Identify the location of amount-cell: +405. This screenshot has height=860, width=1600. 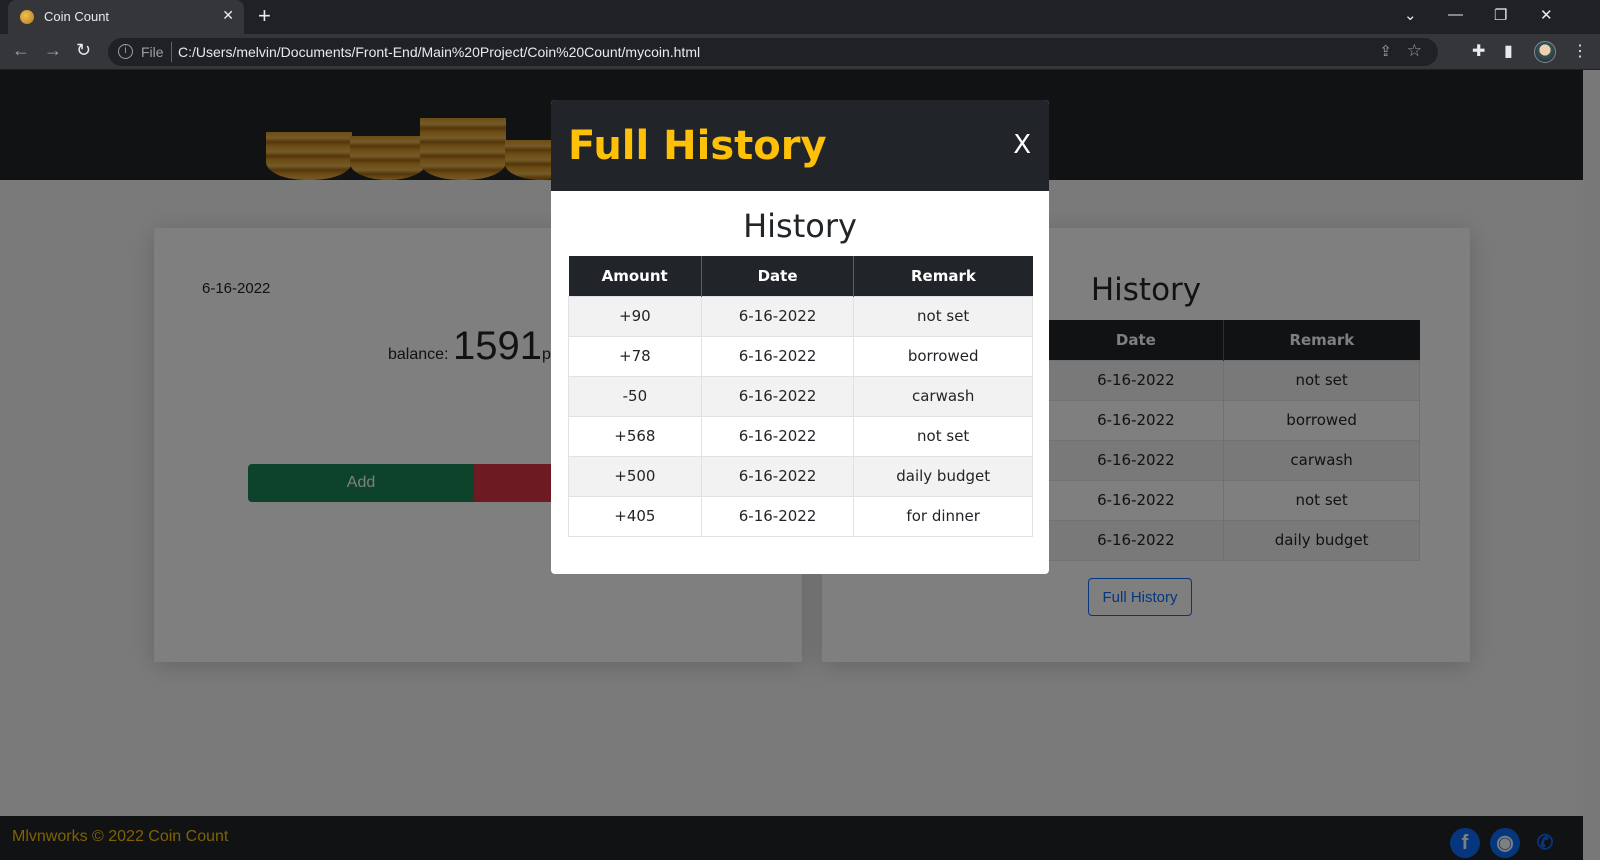
(635, 516).